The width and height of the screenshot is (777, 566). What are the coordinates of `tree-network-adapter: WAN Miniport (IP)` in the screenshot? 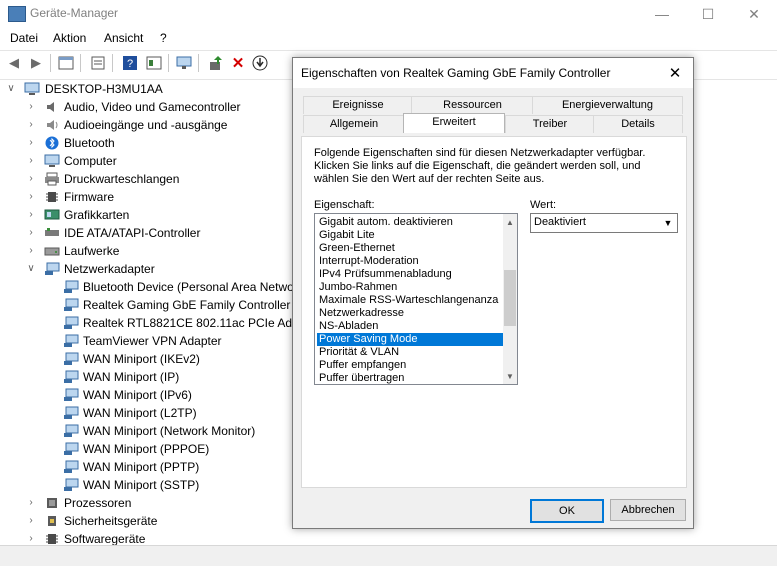 It's located at (146, 377).